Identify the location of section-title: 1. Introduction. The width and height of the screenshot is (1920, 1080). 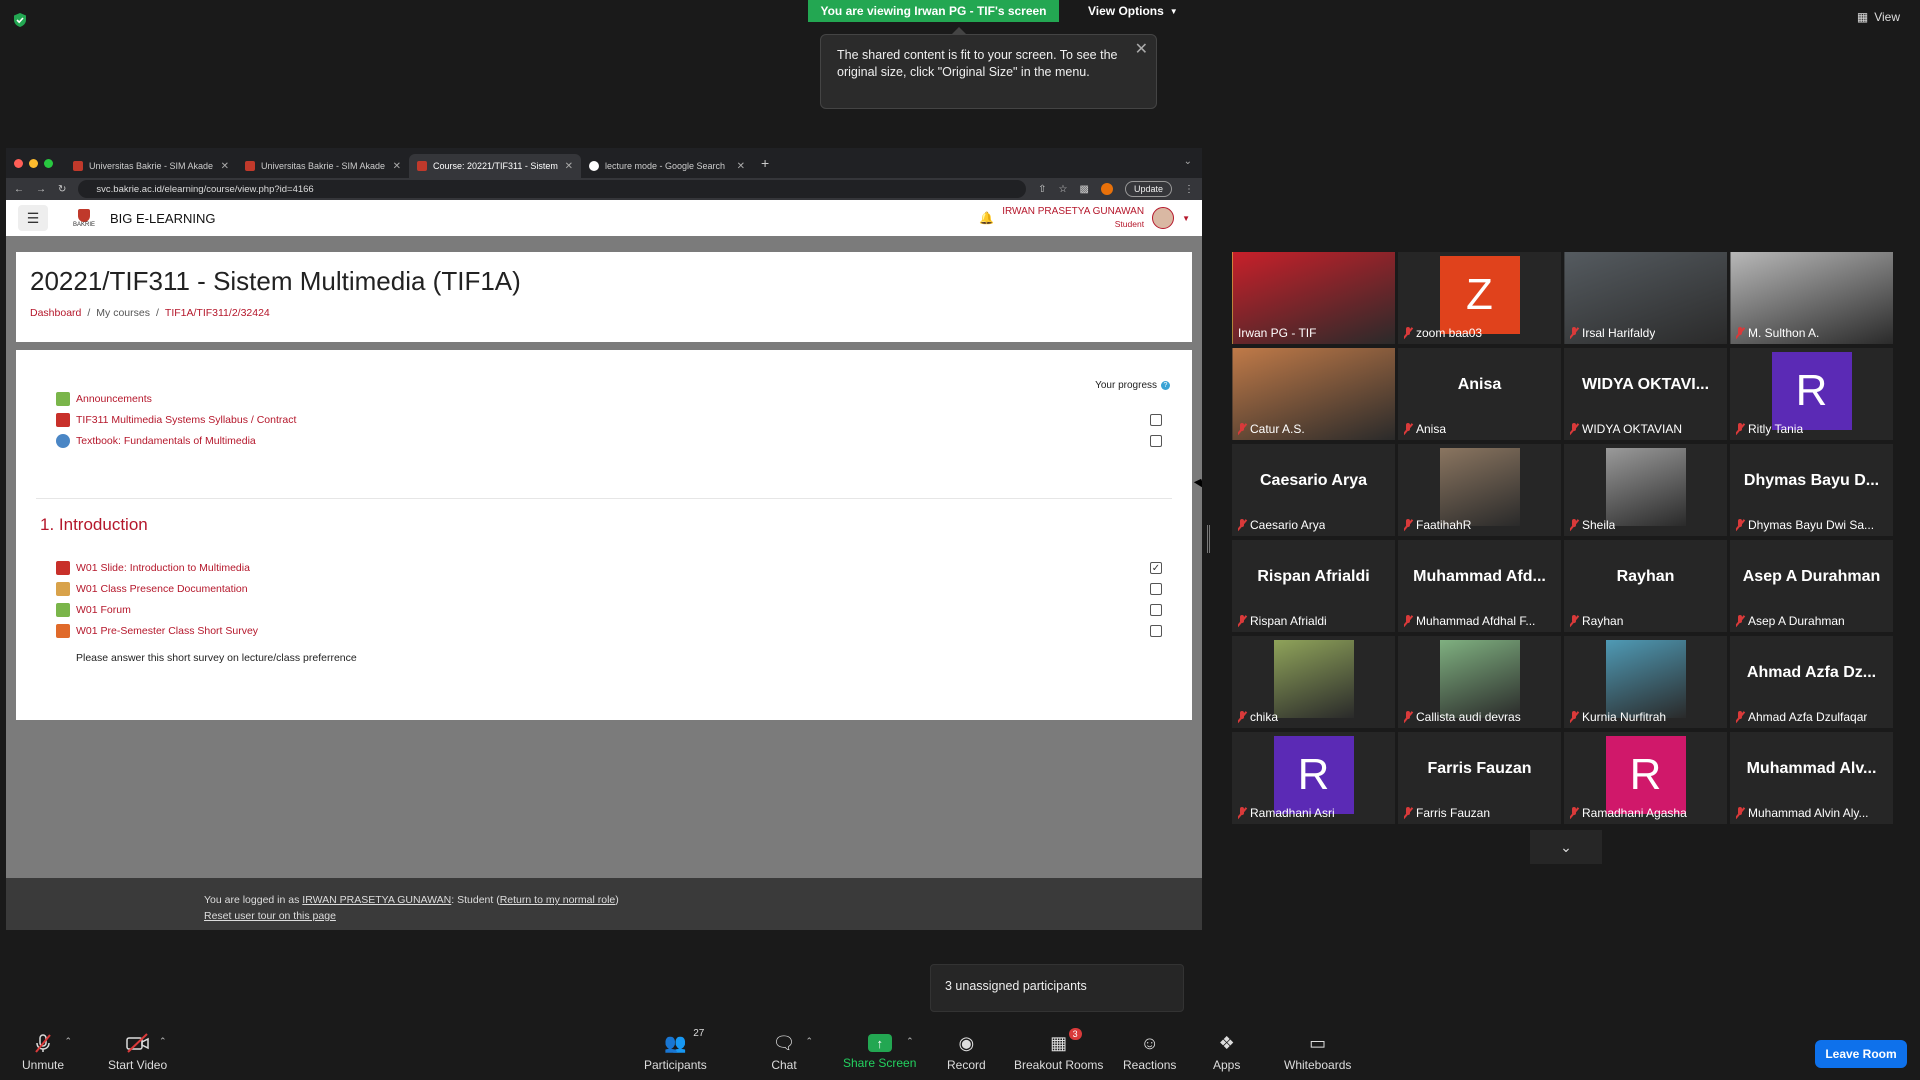
(94, 525).